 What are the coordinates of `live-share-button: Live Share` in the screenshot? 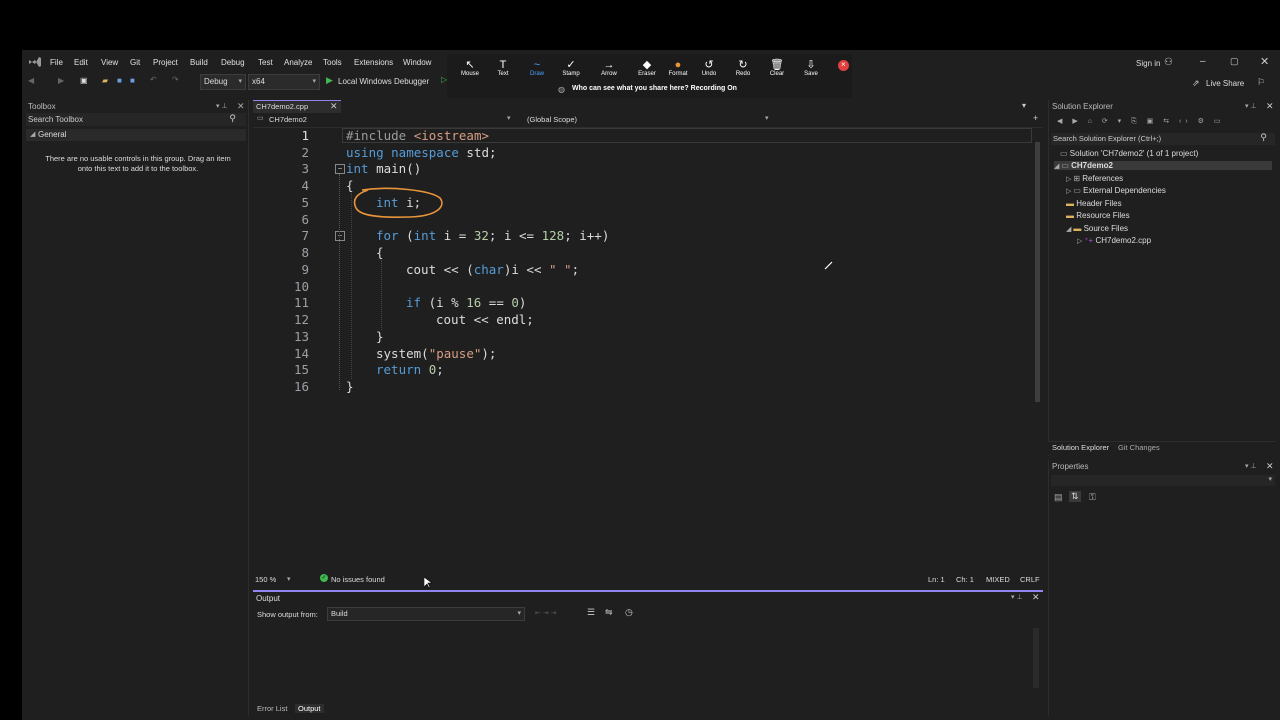 It's located at (1225, 83).